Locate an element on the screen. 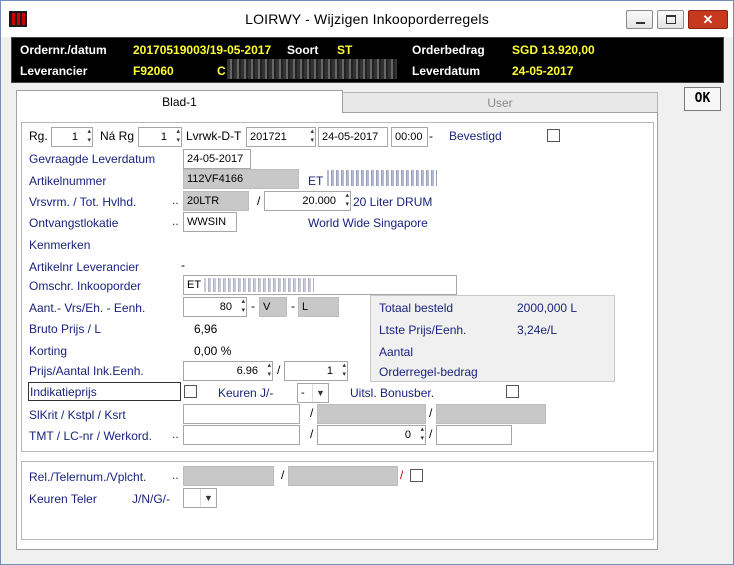  tmt-input is located at coordinates (241, 435).